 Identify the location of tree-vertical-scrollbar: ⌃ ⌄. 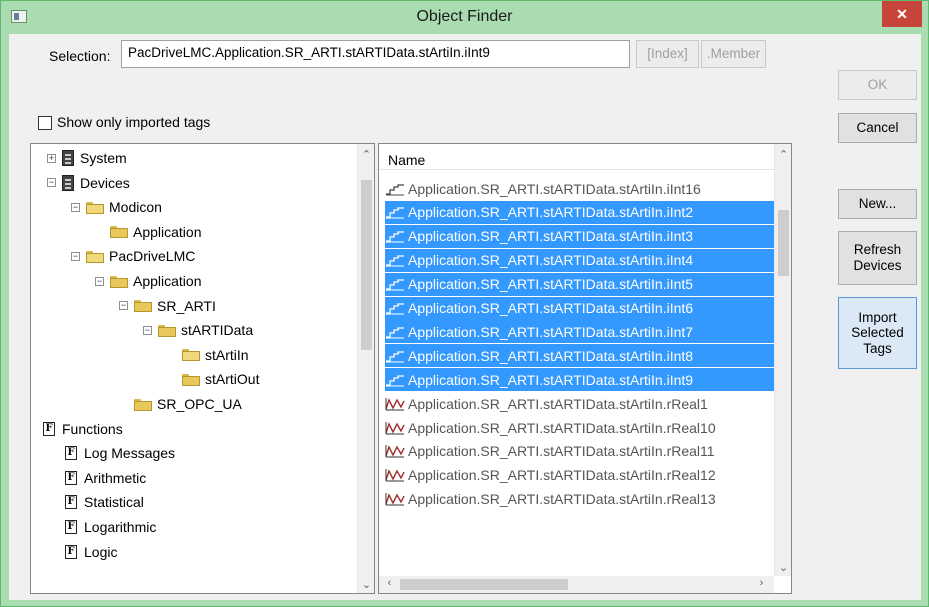
(365, 368).